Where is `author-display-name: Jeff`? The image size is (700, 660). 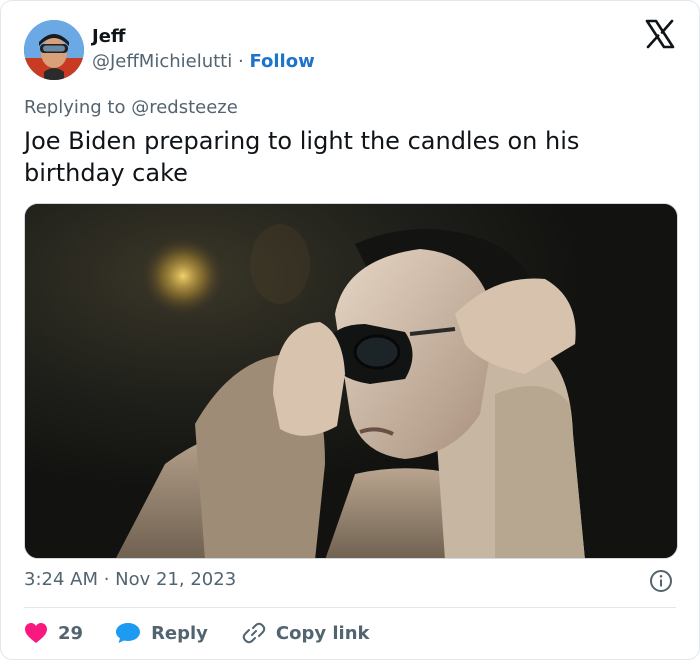
author-display-name: Jeff is located at coordinates (203, 37).